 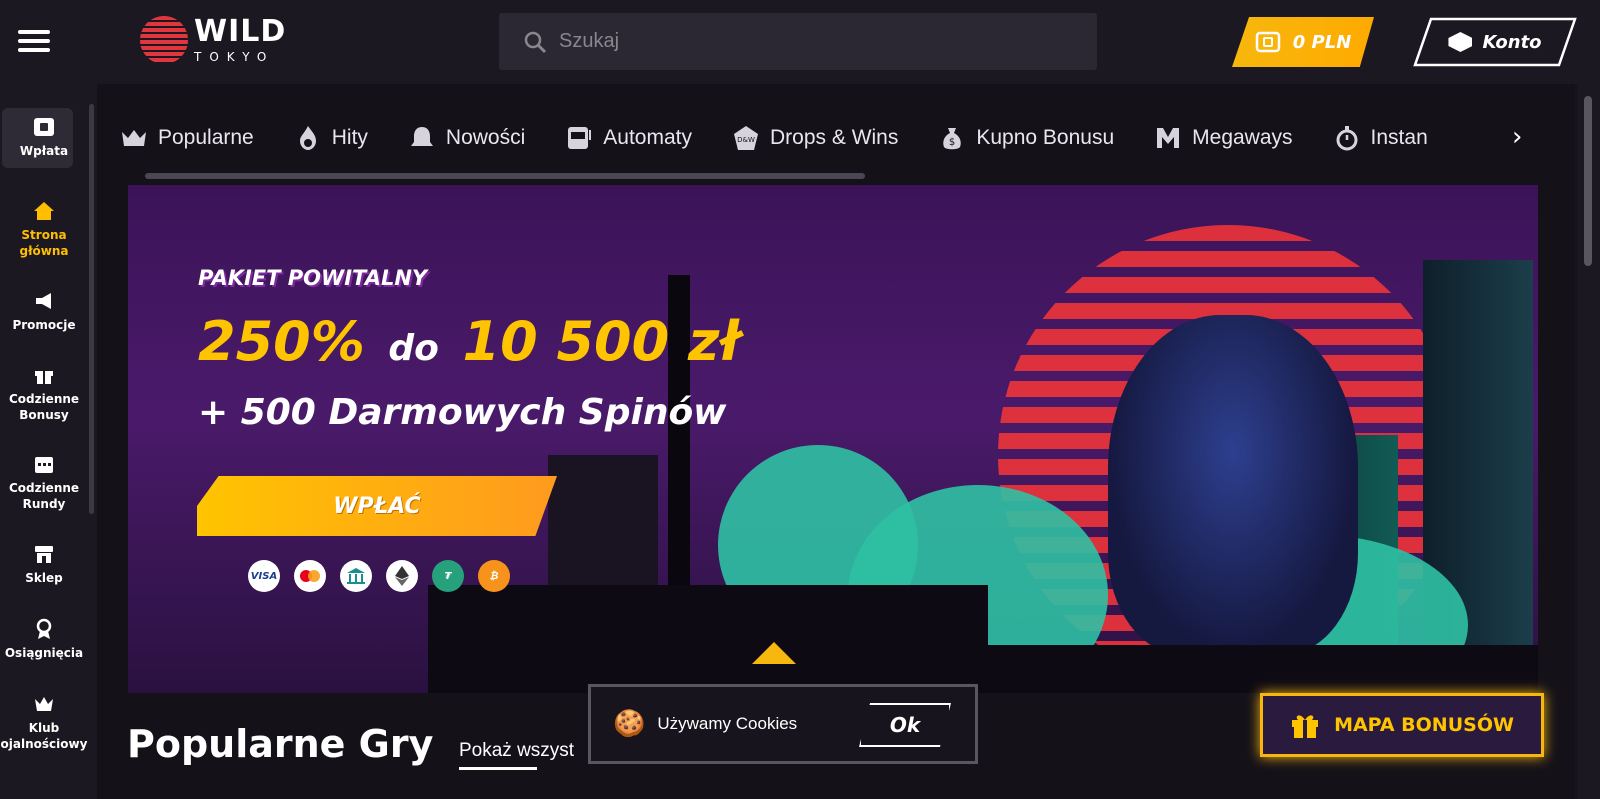 I want to click on sidebar-item-label: Klub ojalnościowy, so click(x=44, y=736).